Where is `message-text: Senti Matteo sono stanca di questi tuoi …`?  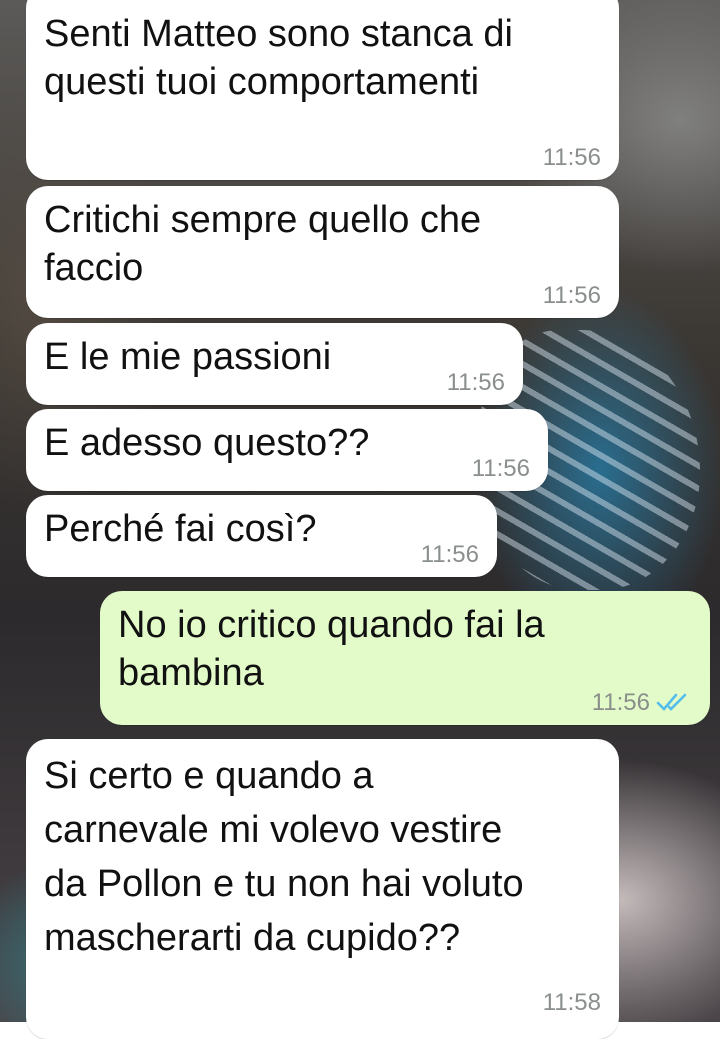
message-text: Senti Matteo sono stanca di questi tuoi … is located at coordinates (278, 58).